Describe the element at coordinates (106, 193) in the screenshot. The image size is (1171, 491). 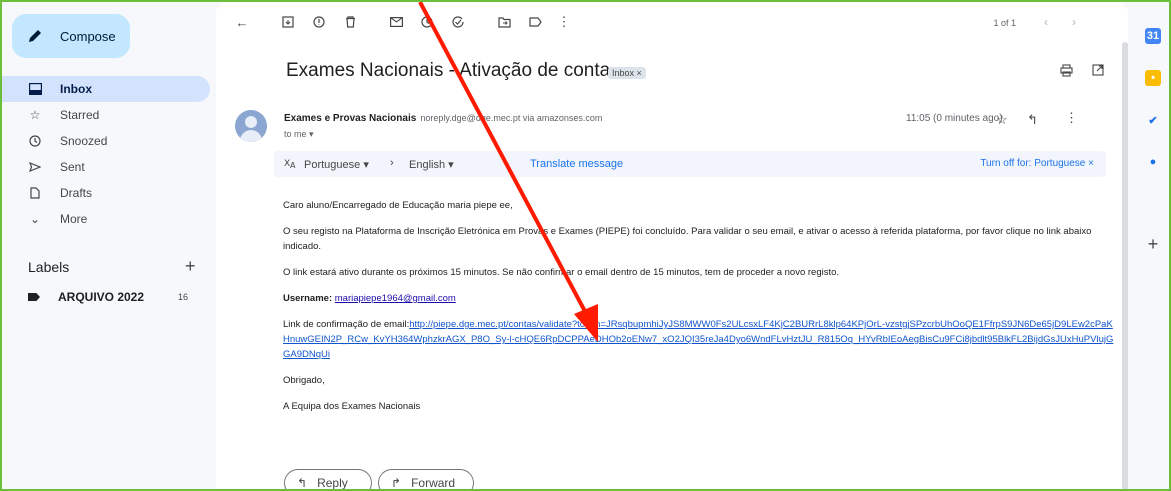
I see `sidebar-item-drafts: Drafts` at that location.